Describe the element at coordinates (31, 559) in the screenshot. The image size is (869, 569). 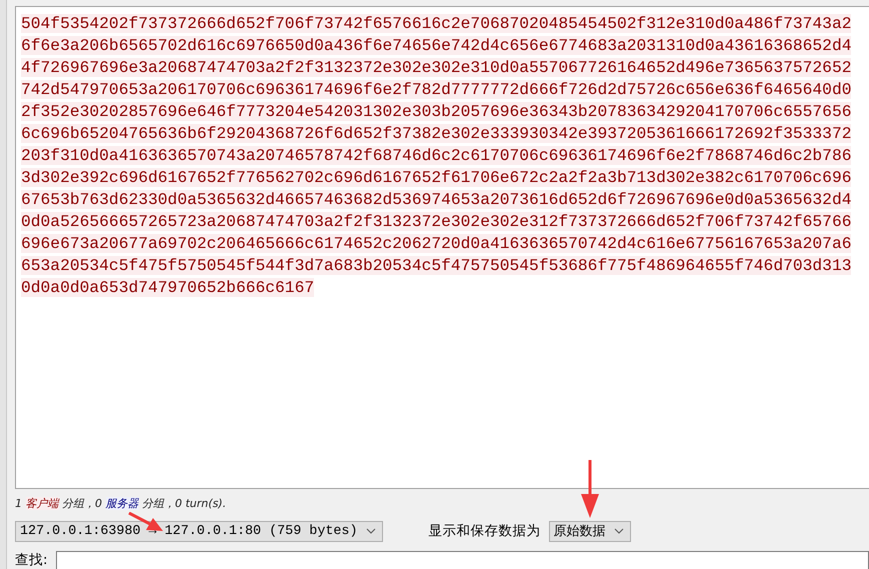
I see `find-label: 查找:` at that location.